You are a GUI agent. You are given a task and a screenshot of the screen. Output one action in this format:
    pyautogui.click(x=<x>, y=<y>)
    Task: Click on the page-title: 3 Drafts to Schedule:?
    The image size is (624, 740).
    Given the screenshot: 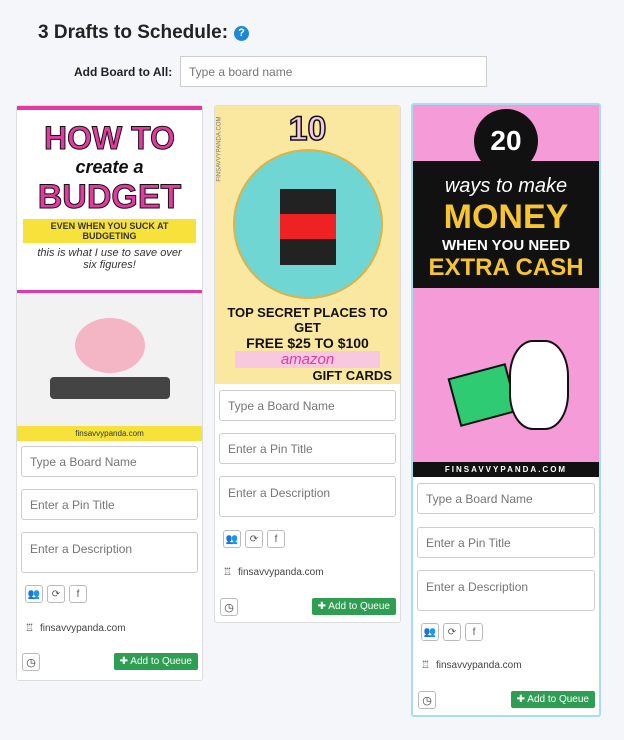 What is the action you would take?
    pyautogui.click(x=144, y=33)
    